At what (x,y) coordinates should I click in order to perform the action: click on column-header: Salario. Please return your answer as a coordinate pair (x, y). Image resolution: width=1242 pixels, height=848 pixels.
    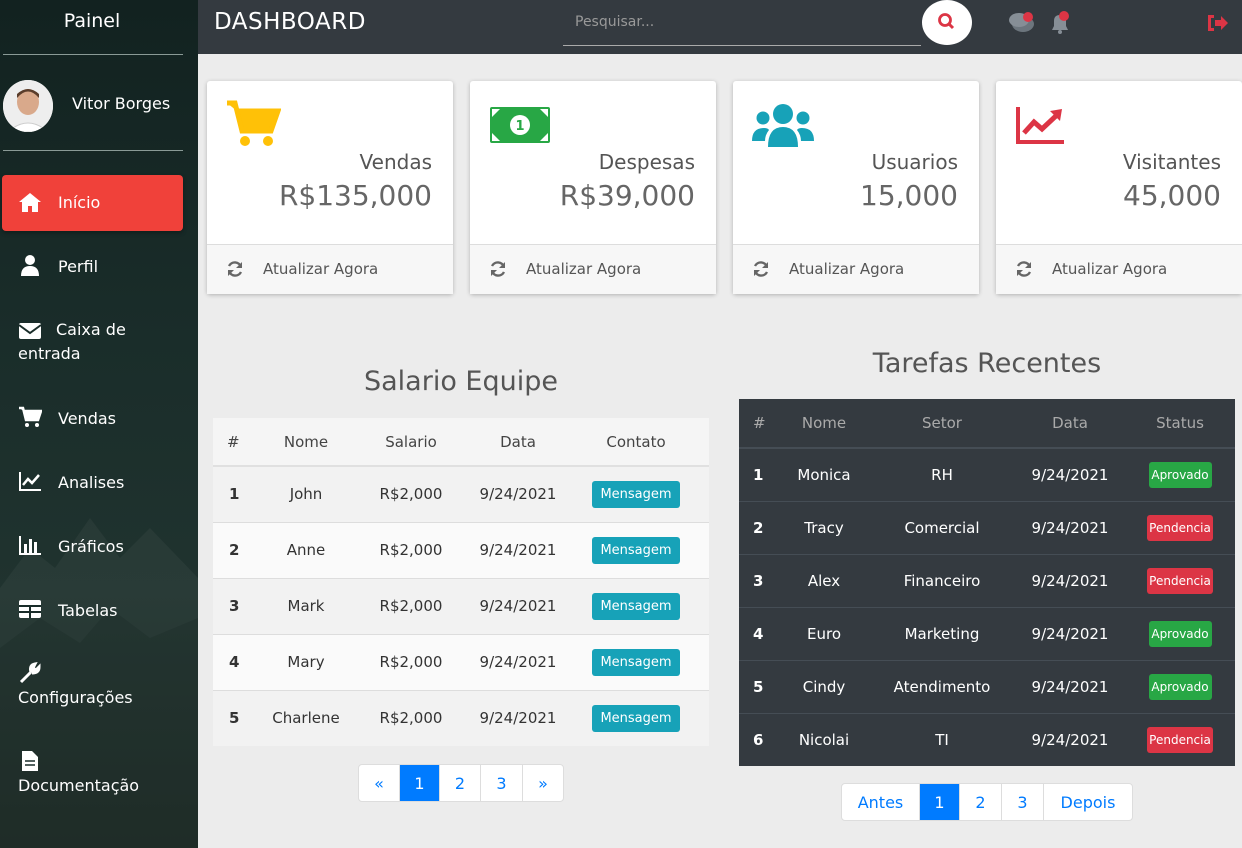
    Looking at the image, I should click on (411, 442).